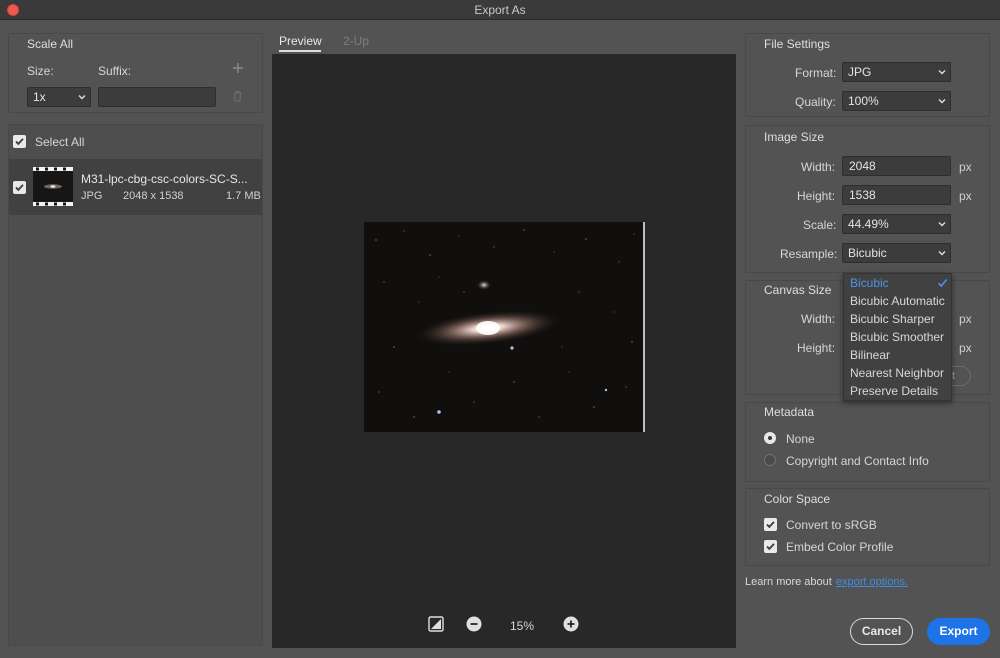  I want to click on resample-option-preserve-details: Preserve Details, so click(894, 391).